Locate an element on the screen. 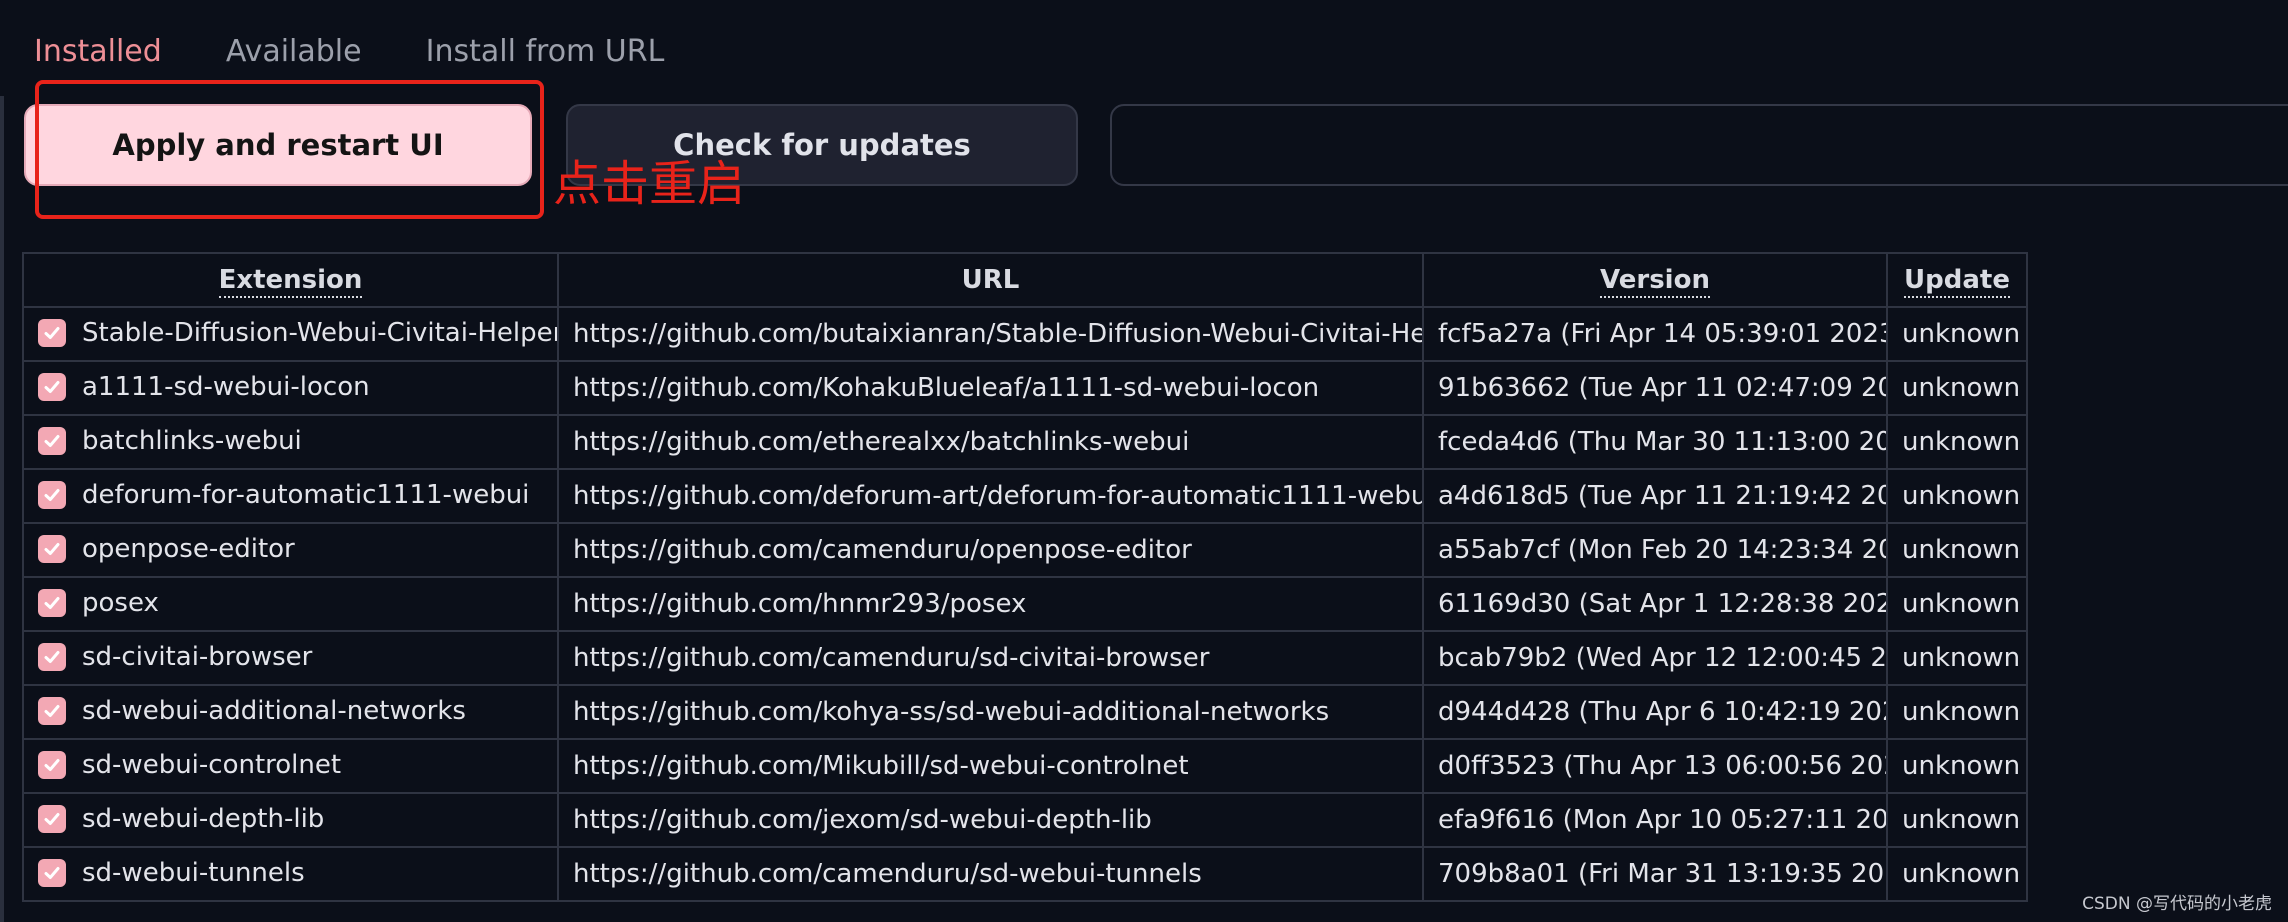 This screenshot has width=2288, height=922. extension-name: Stable-Diffusion-Webui-Civitai-Helper is located at coordinates (320, 333).